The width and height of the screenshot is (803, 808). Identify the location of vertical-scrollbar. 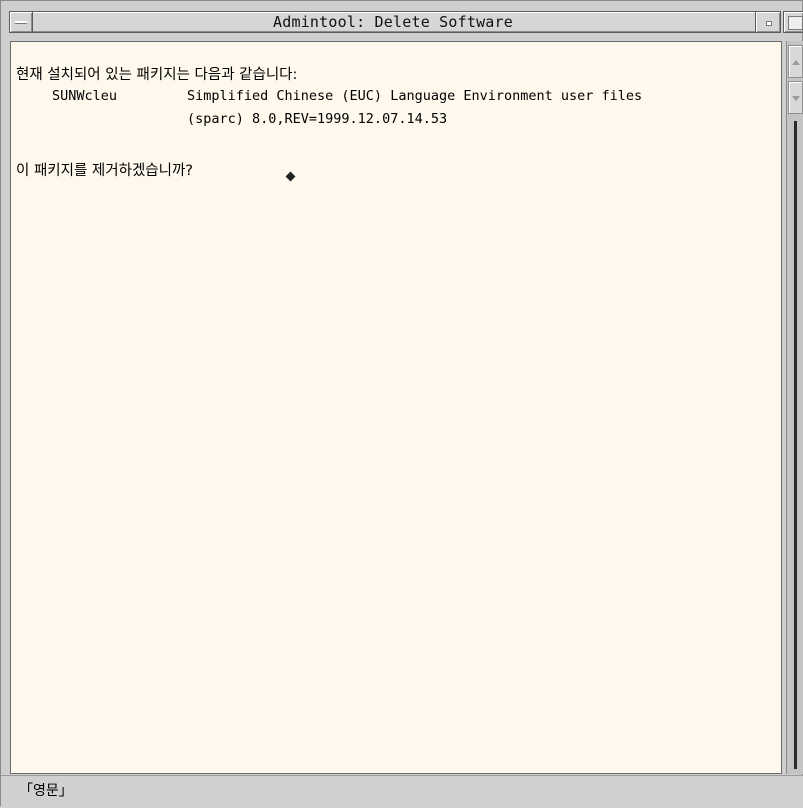
(794, 407).